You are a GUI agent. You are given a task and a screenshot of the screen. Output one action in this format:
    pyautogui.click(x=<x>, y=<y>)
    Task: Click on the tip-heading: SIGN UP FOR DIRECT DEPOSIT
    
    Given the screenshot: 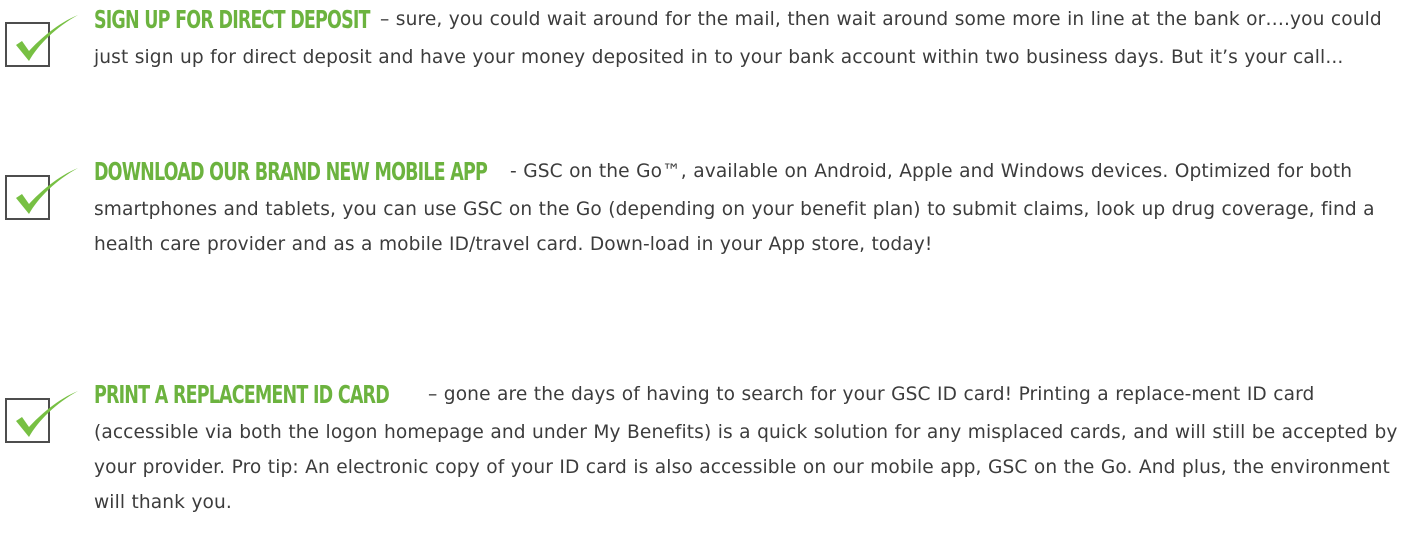 What is the action you would take?
    pyautogui.click(x=232, y=19)
    